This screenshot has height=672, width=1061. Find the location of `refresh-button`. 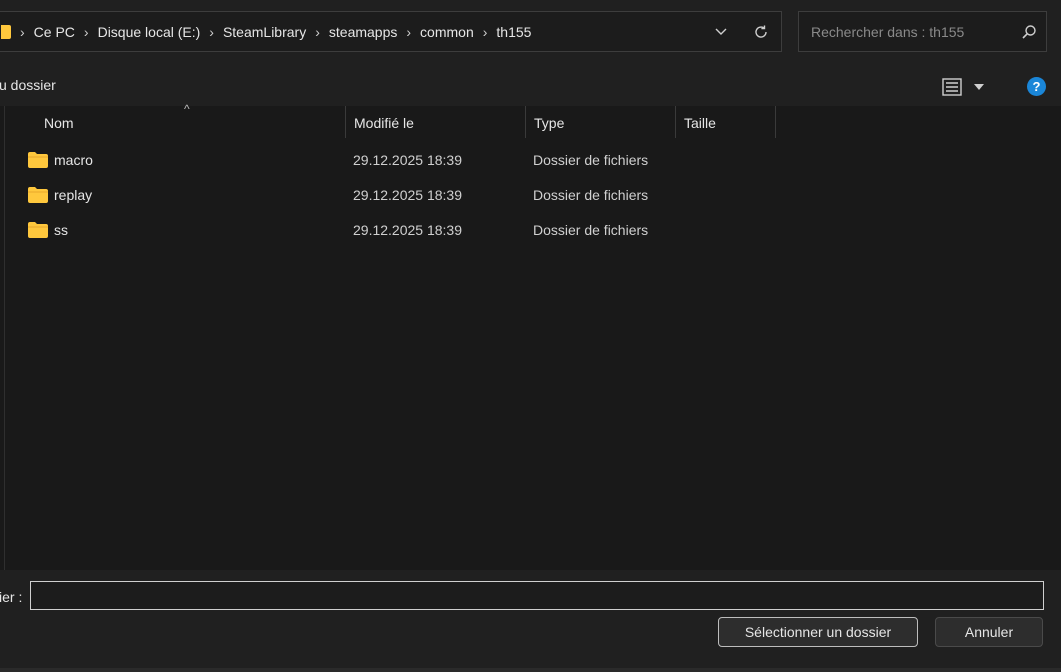

refresh-button is located at coordinates (761, 31).